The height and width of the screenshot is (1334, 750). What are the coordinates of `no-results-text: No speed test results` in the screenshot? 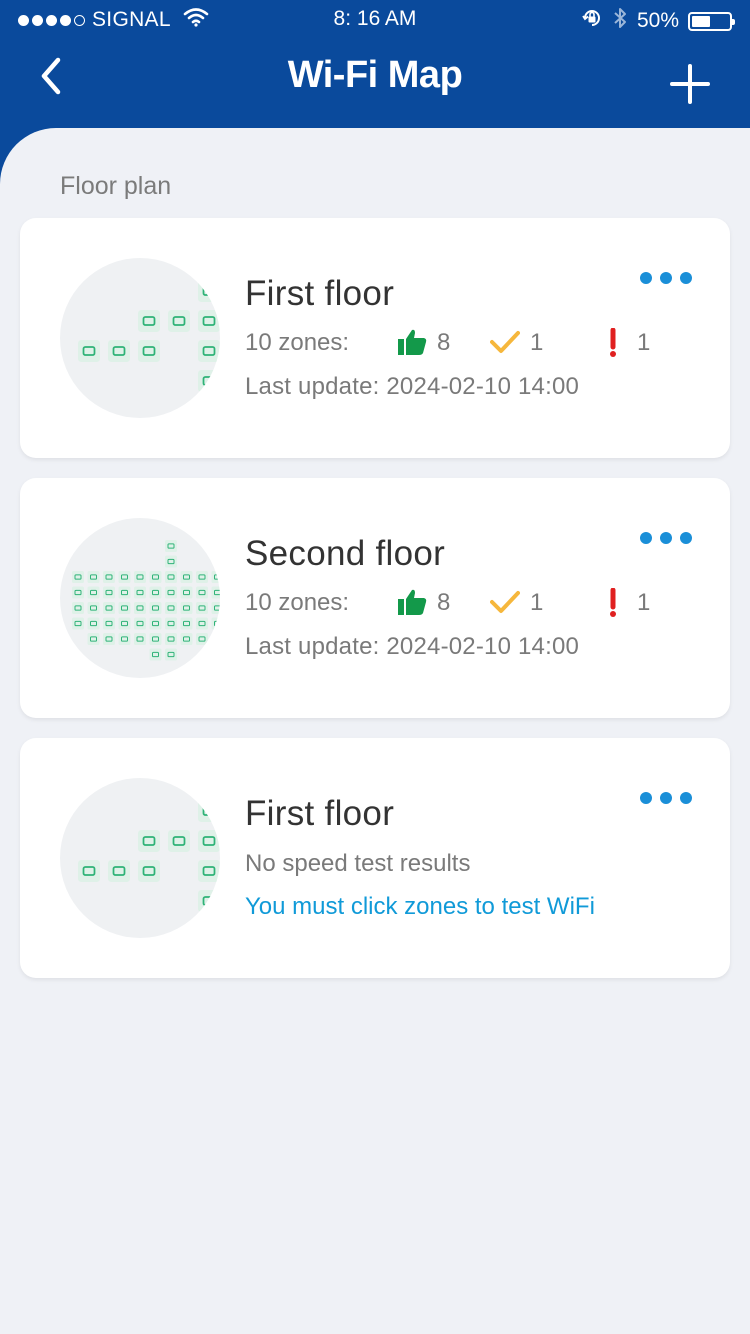 It's located at (358, 863).